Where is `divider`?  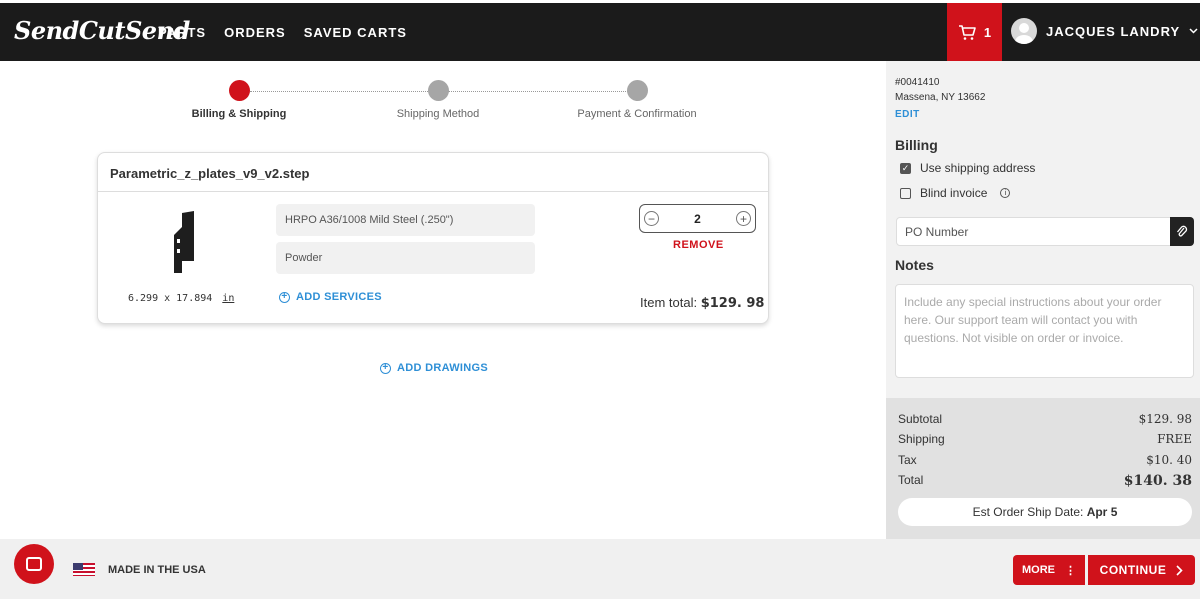
divider is located at coordinates (433, 191).